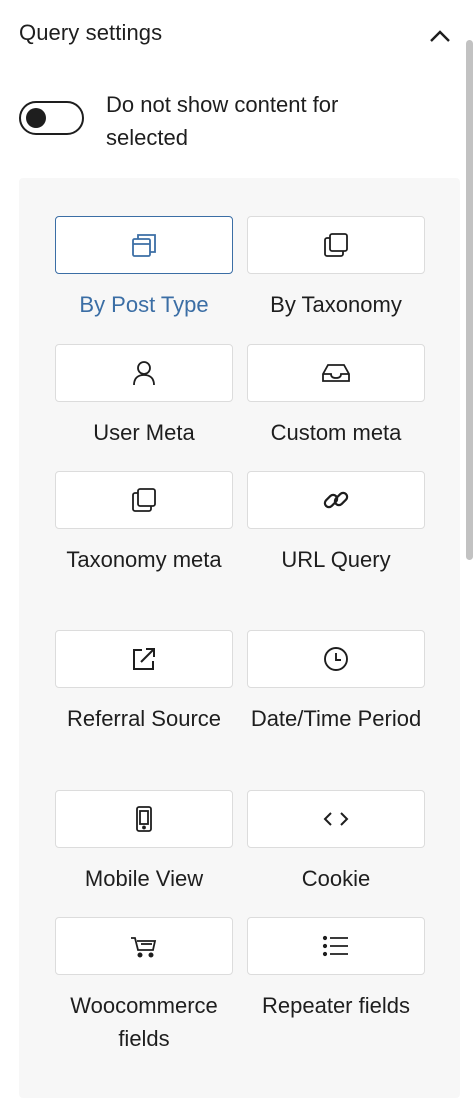 The image size is (474, 1103). I want to click on option-user-meta: User Meta, so click(144, 396).